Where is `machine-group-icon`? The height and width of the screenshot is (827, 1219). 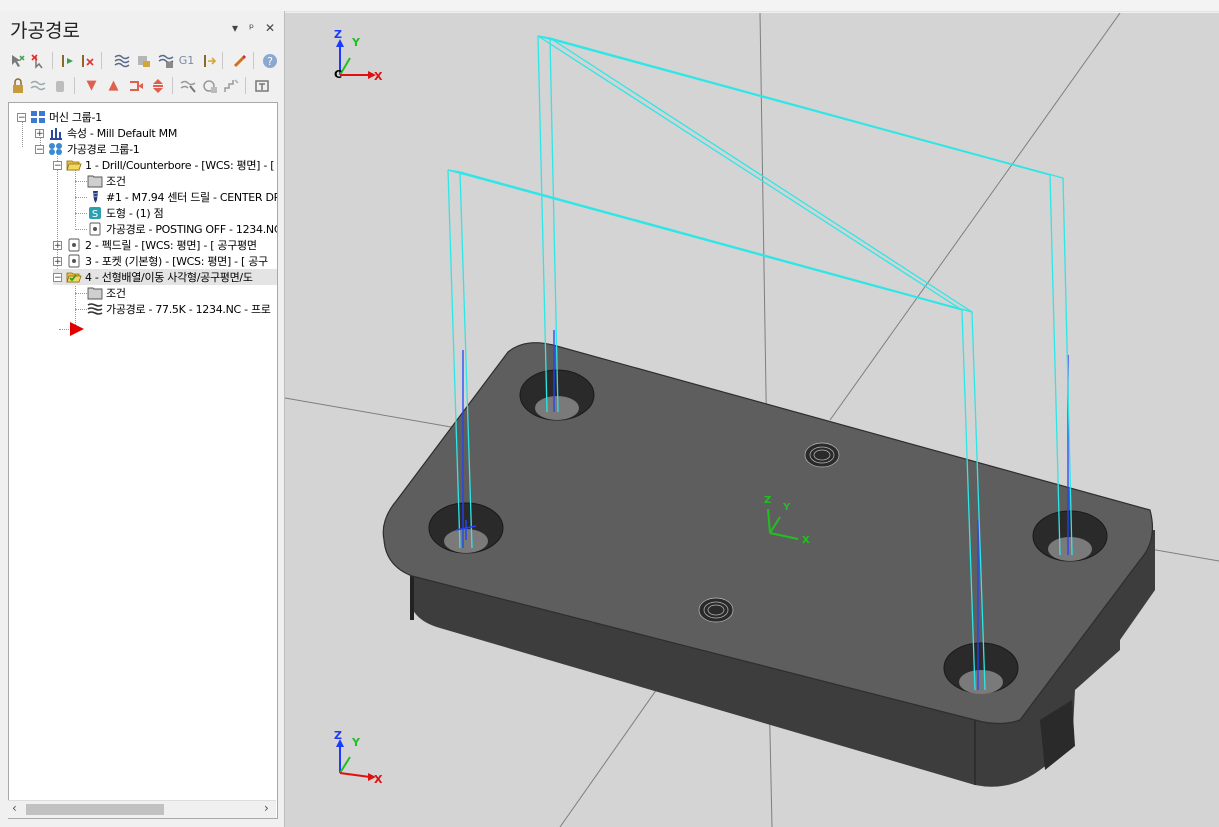 machine-group-icon is located at coordinates (38, 117).